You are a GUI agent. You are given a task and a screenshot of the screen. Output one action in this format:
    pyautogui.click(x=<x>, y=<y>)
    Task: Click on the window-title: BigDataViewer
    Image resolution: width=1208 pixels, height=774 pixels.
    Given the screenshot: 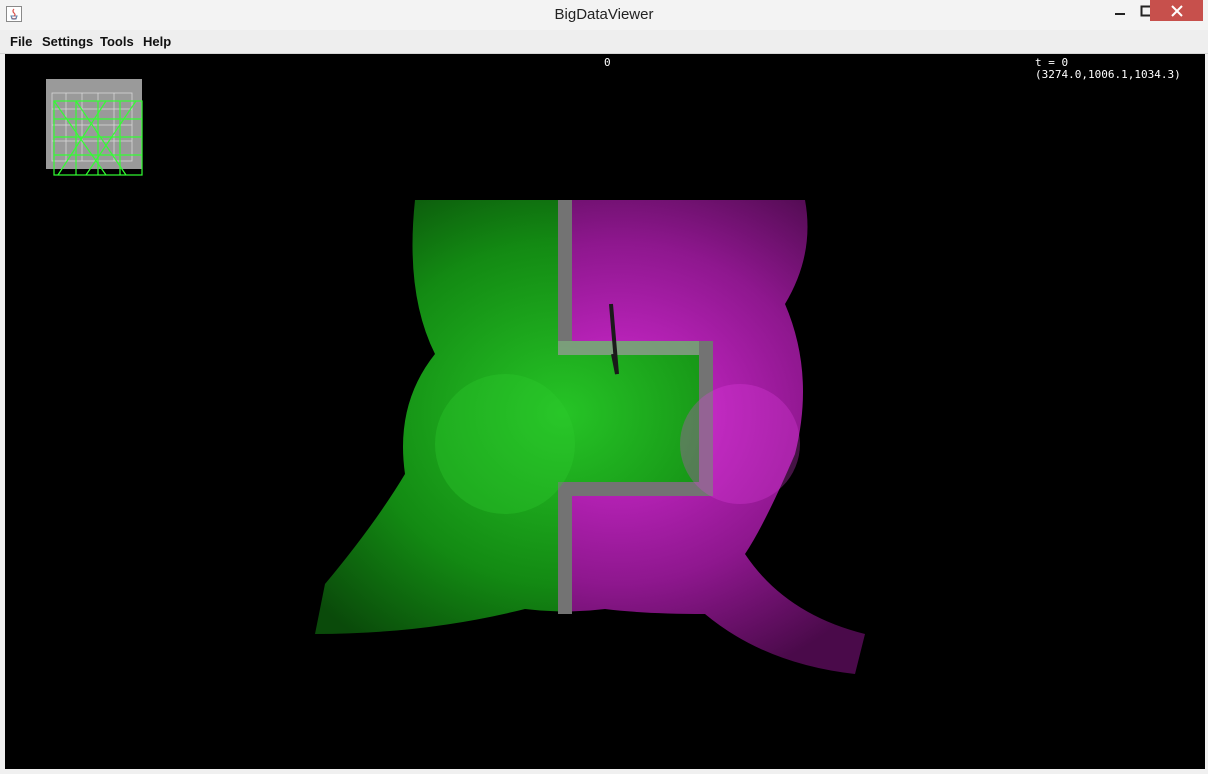 What is the action you would take?
    pyautogui.click(x=604, y=14)
    